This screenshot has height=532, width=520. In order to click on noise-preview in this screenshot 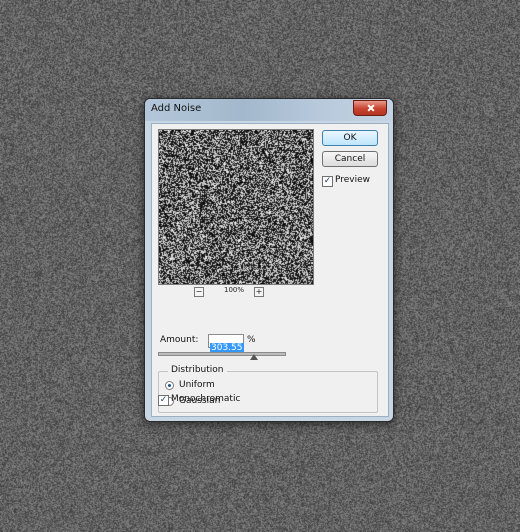, I will do `click(236, 207)`.